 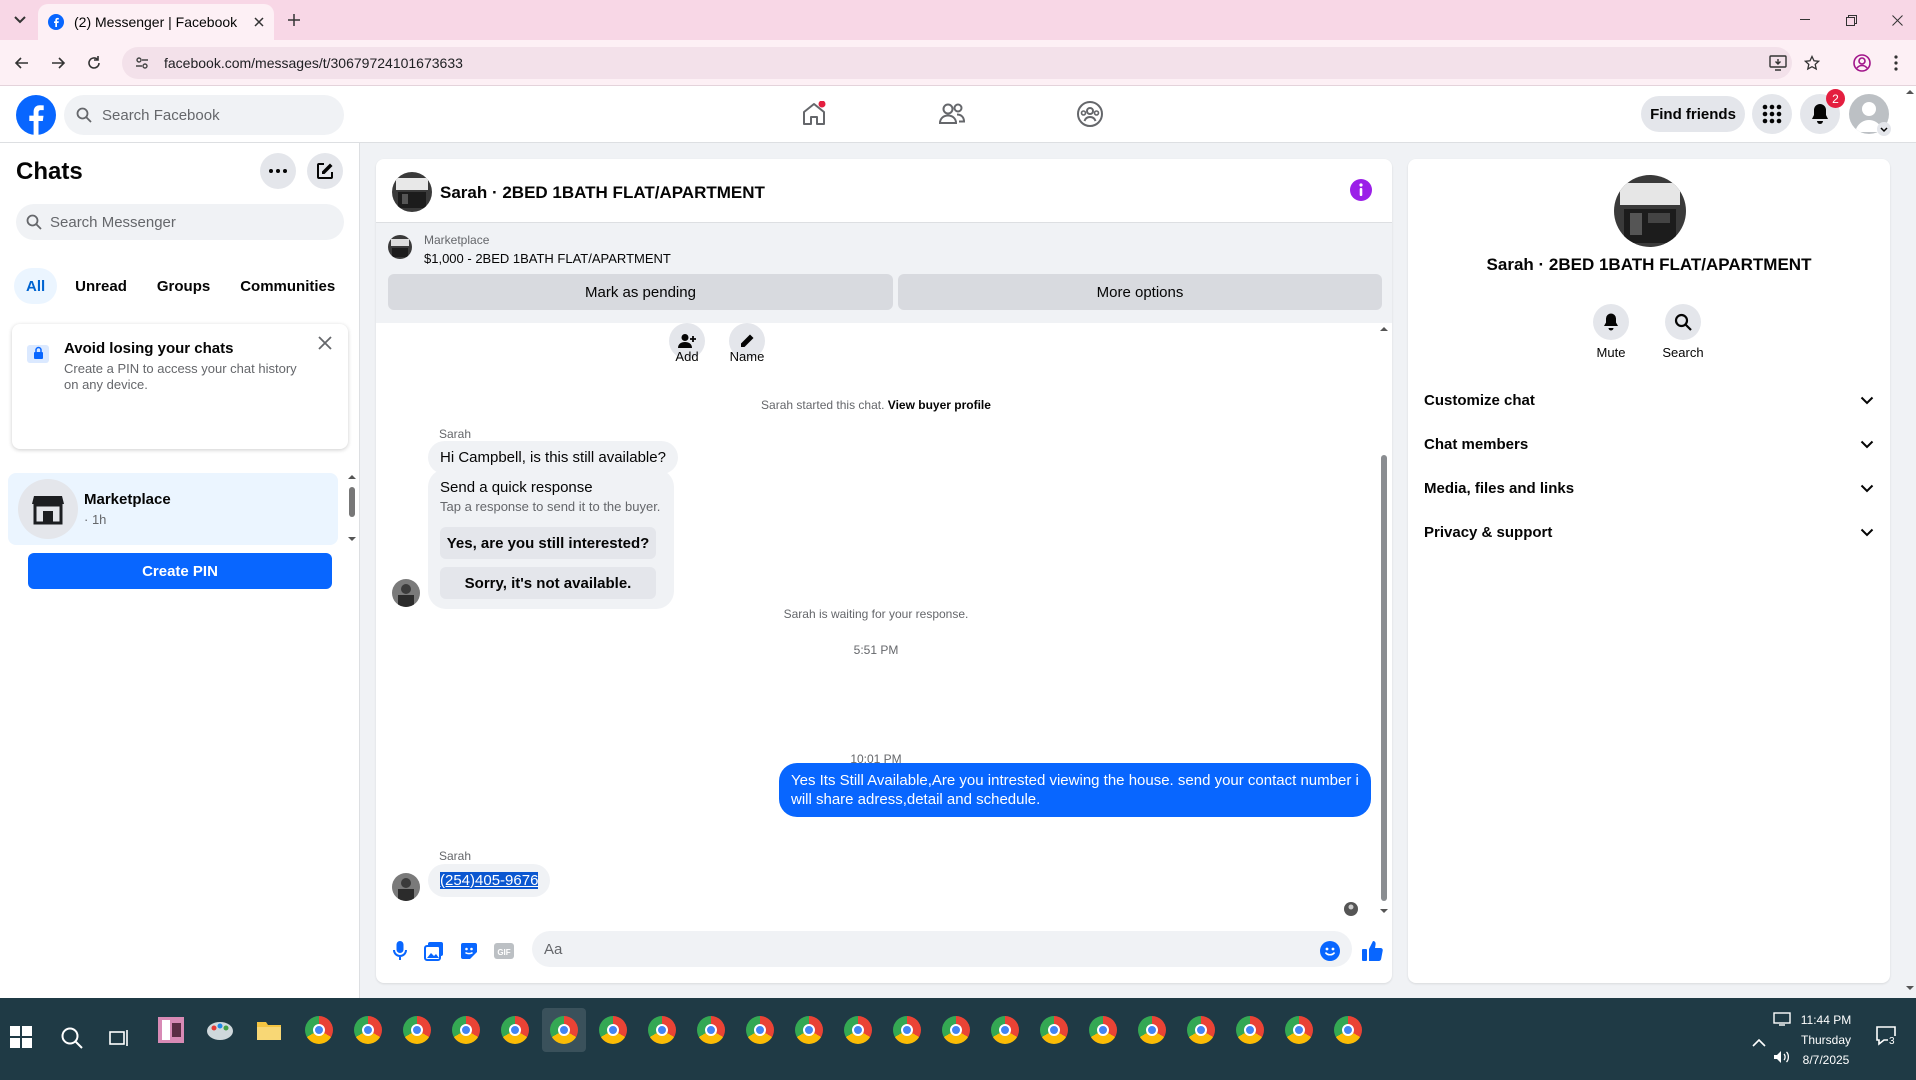 I want to click on taskbar-chrome-icon-active, so click(x=564, y=1030).